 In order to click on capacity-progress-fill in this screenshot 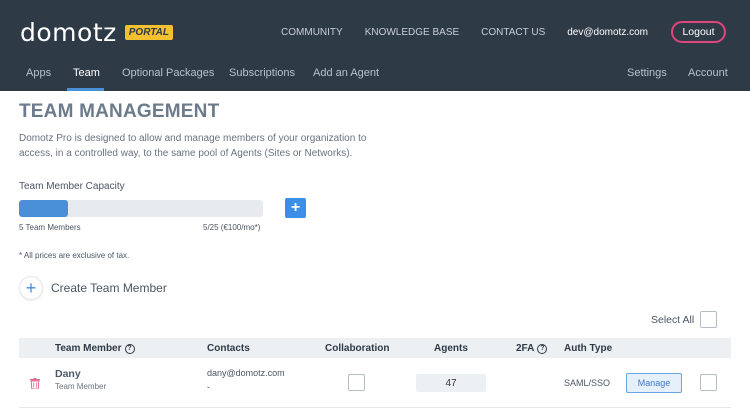, I will do `click(43, 208)`.